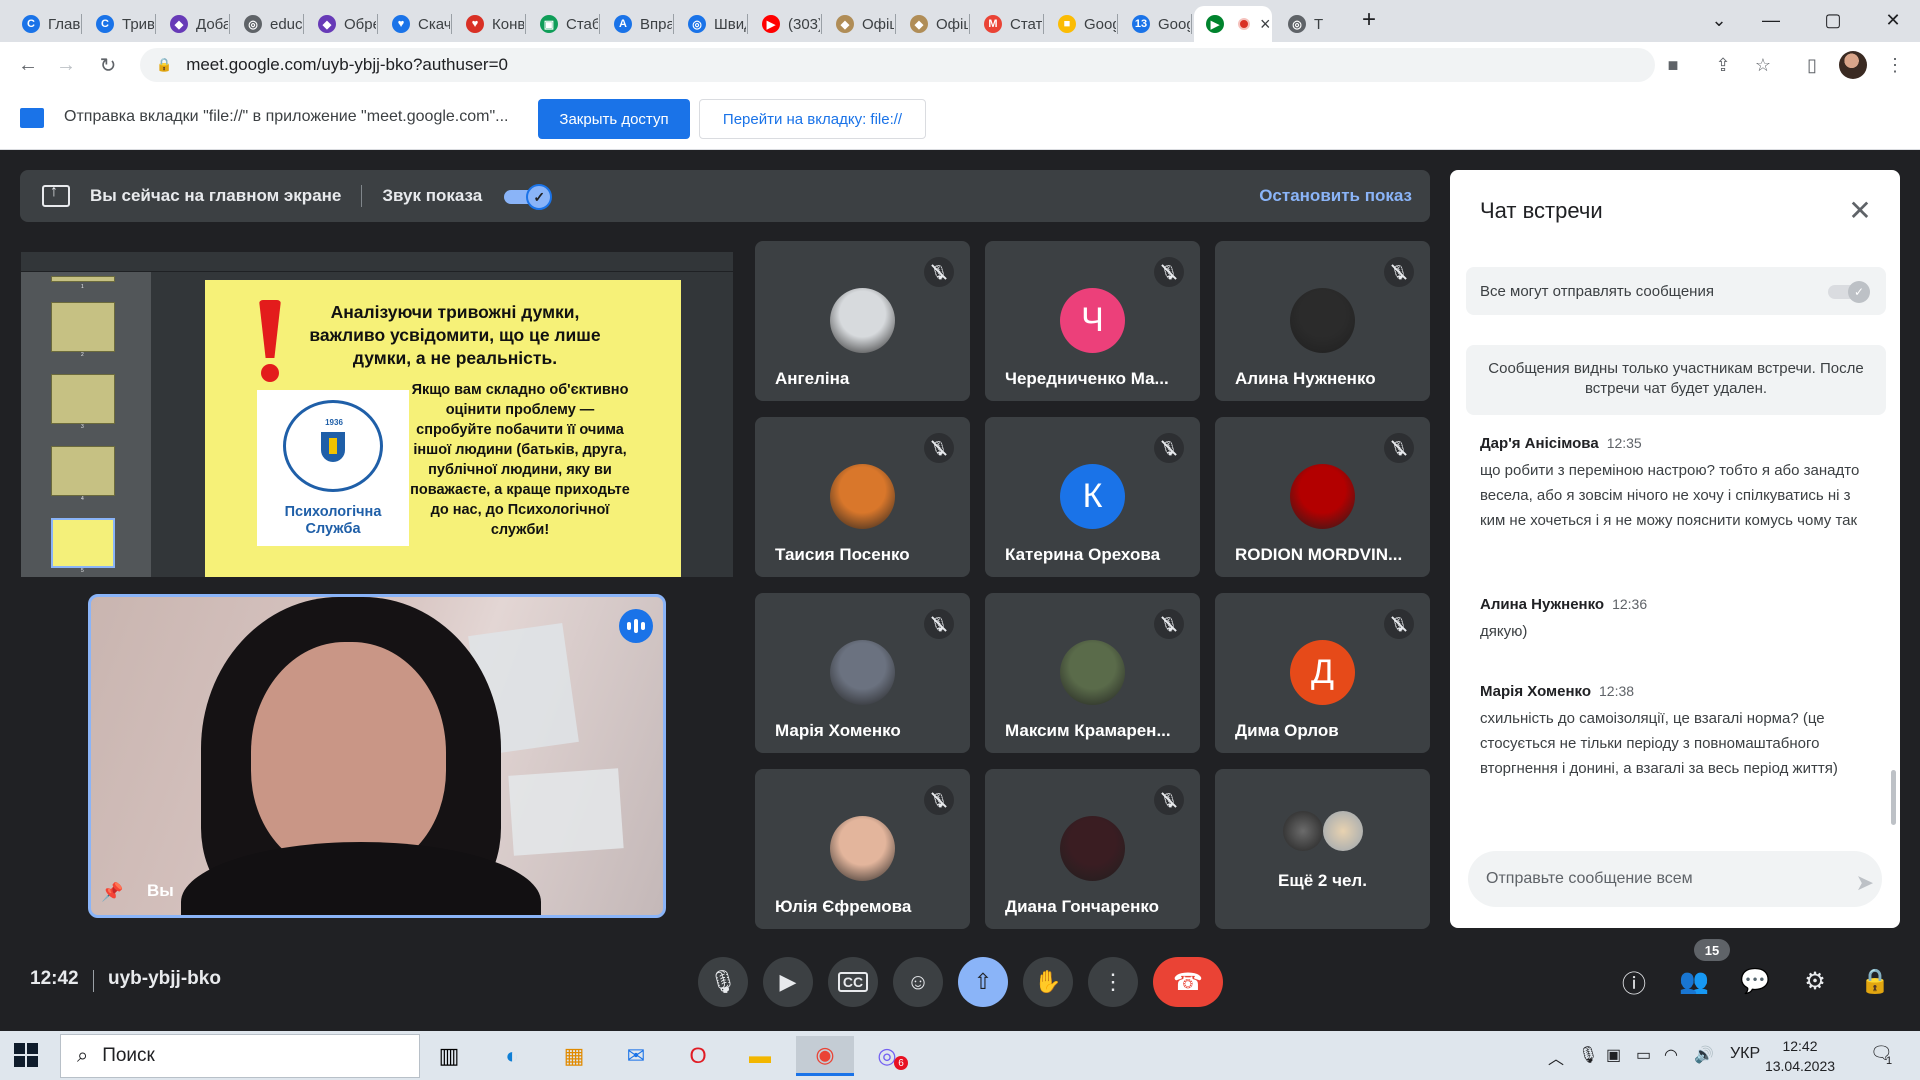 Image resolution: width=1920 pixels, height=1080 pixels. What do you see at coordinates (887, 1056) in the screenshot?
I see `viber-icon: ◎ 6` at bounding box center [887, 1056].